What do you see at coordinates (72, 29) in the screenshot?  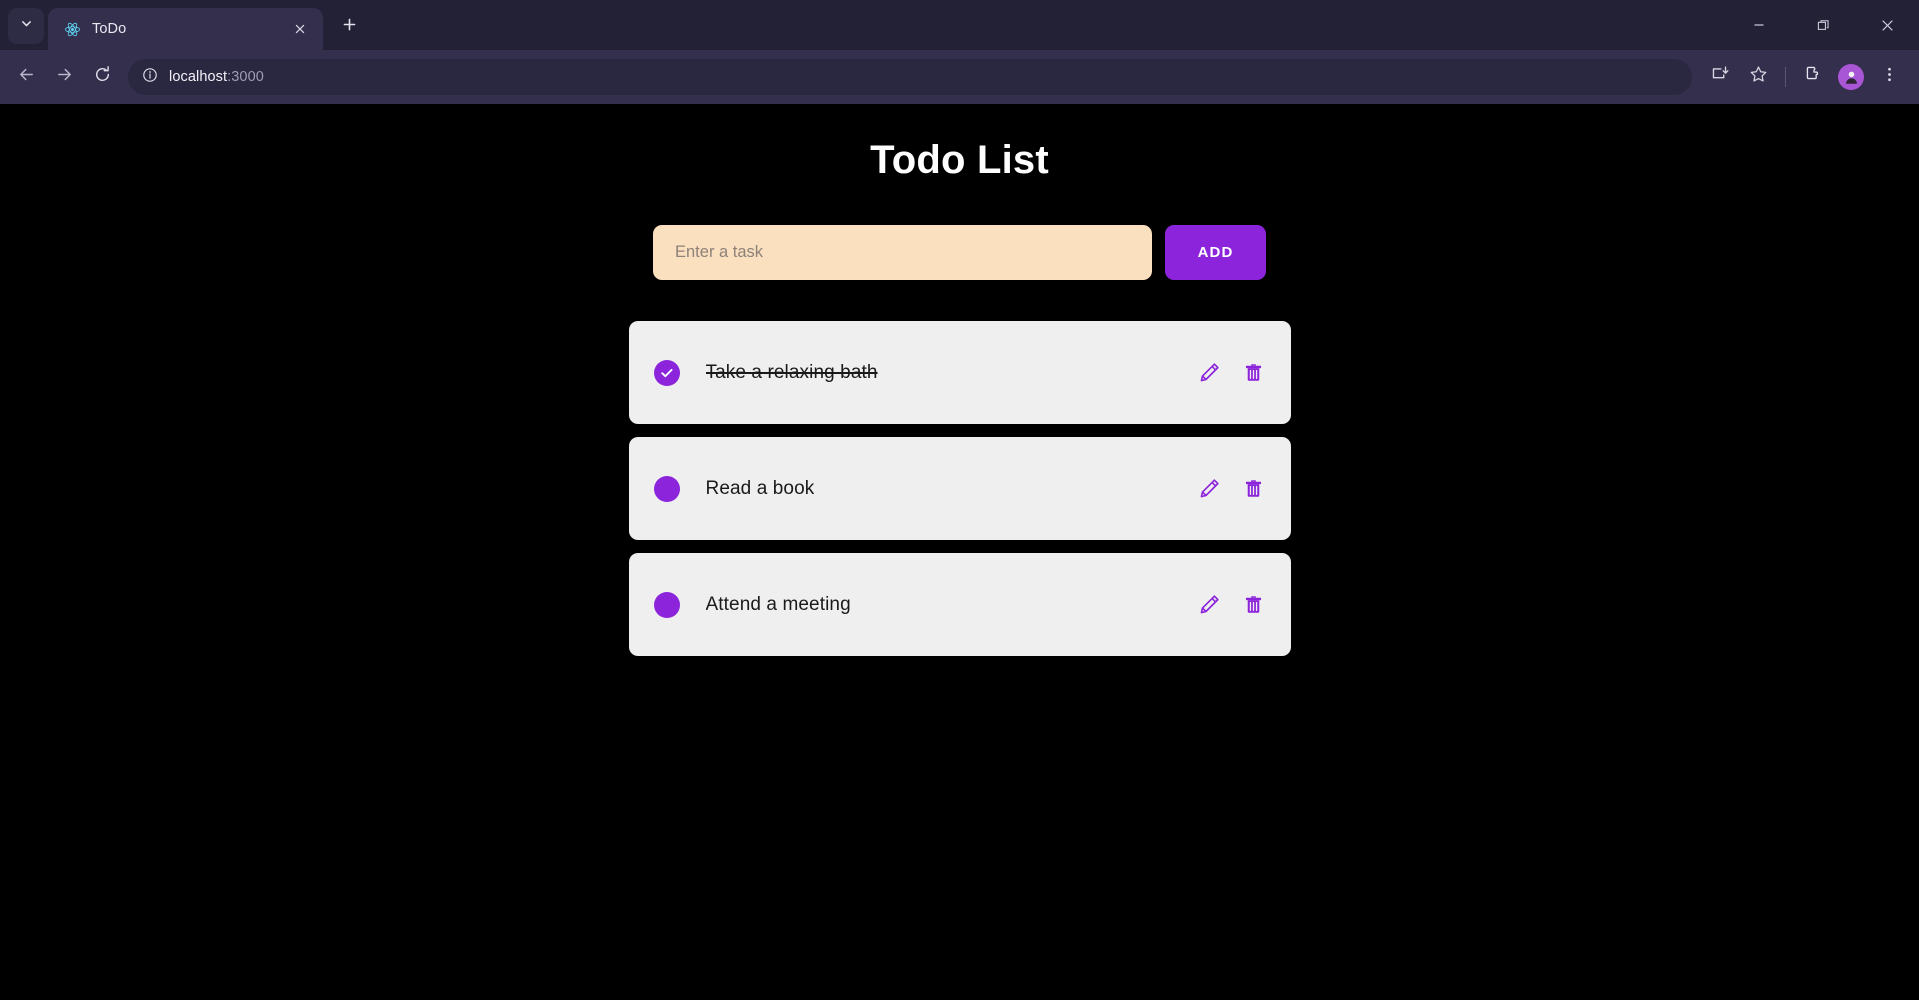 I see `react-logo-icon` at bounding box center [72, 29].